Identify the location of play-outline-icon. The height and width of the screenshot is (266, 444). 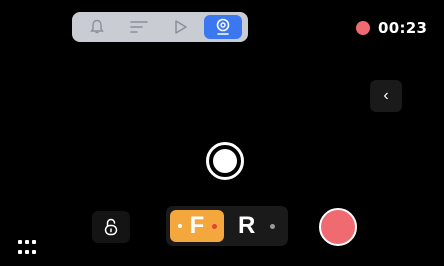
(181, 27).